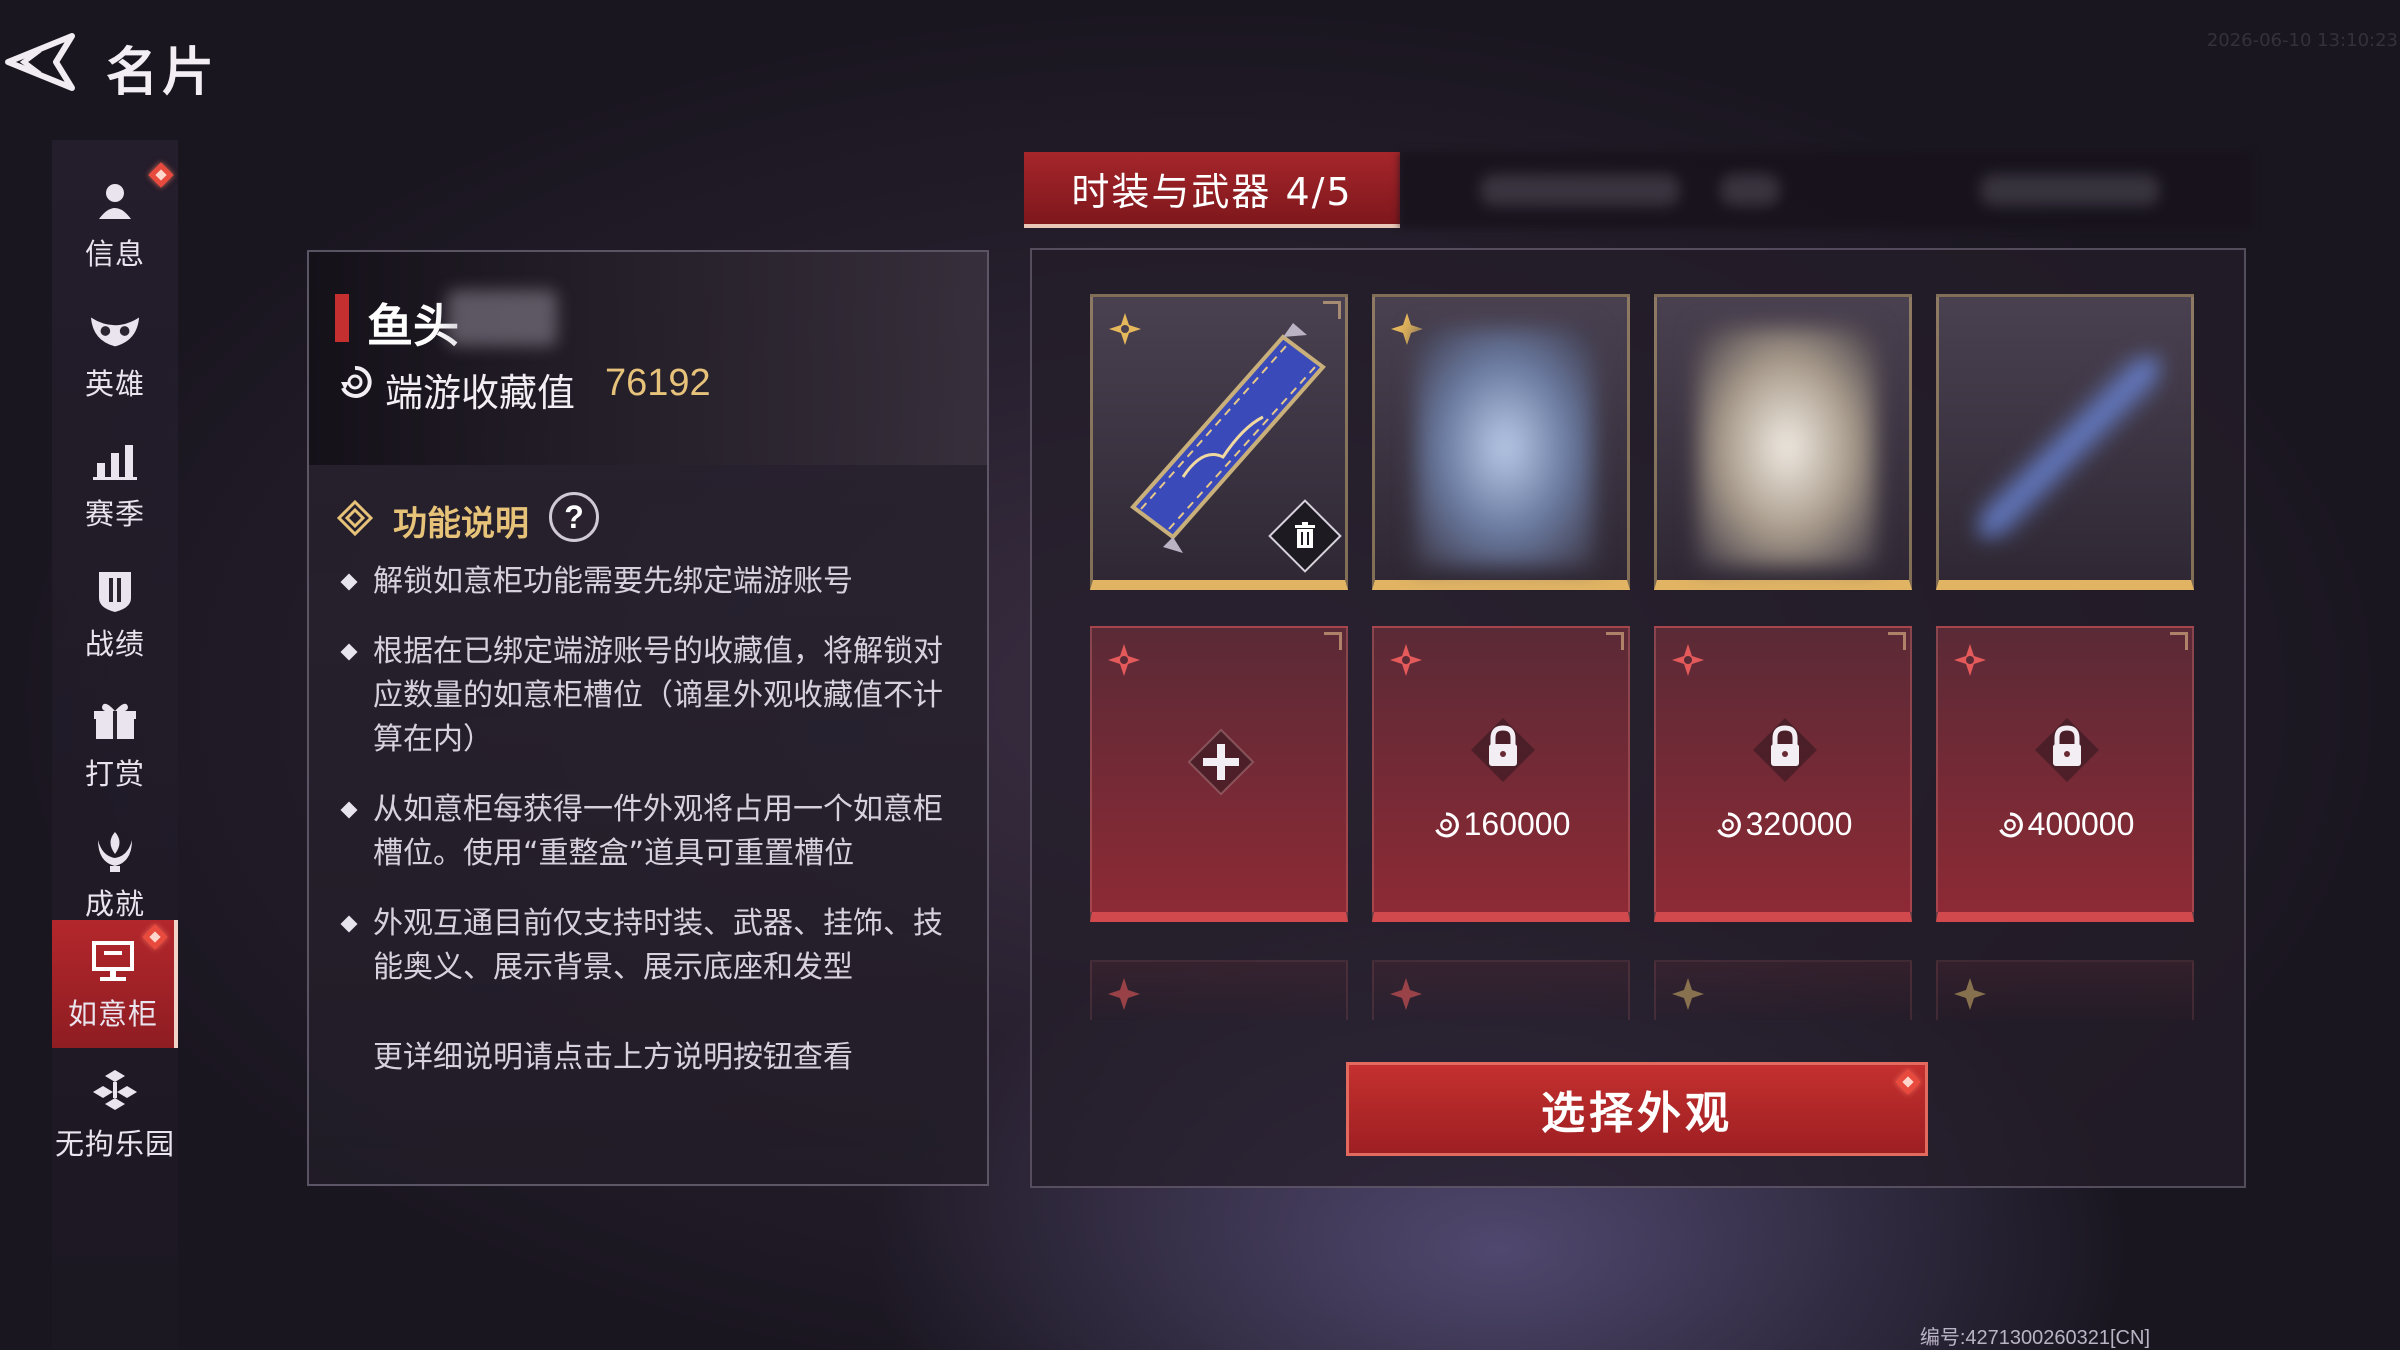 The height and width of the screenshot is (1350, 2400). Describe the element at coordinates (461, 524) in the screenshot. I see `function-info-title: 功能说明` at that location.